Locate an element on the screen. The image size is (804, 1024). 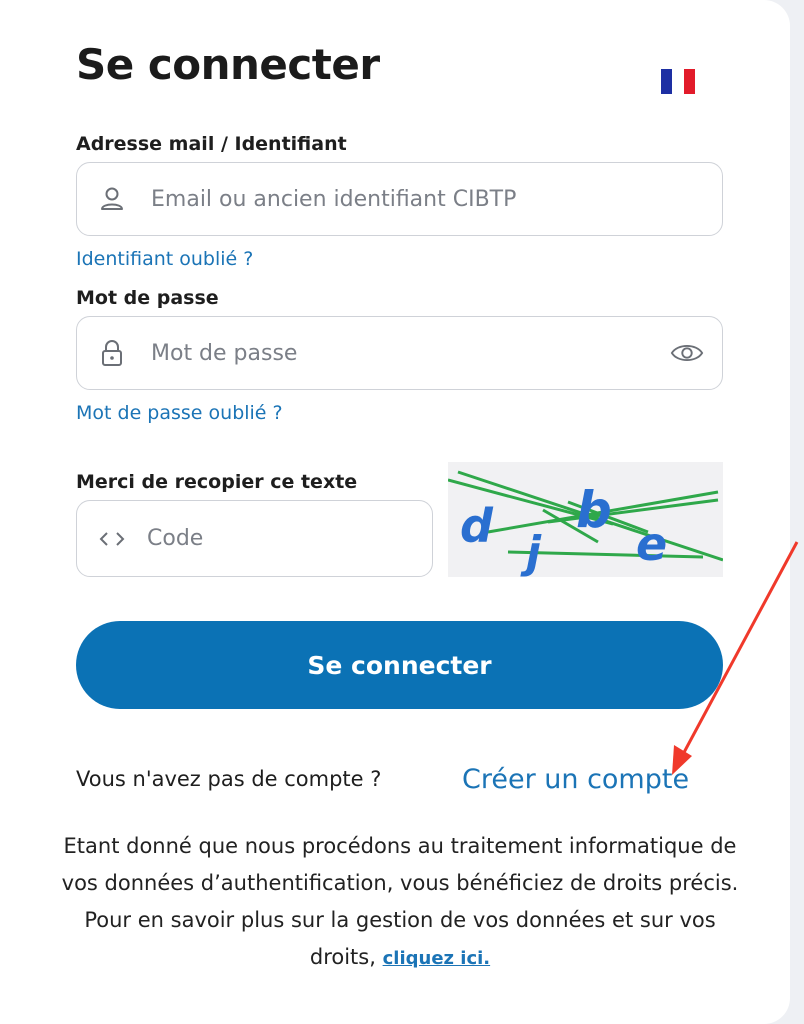
captcha-label: Merci de recopier ce texte is located at coordinates (217, 482).